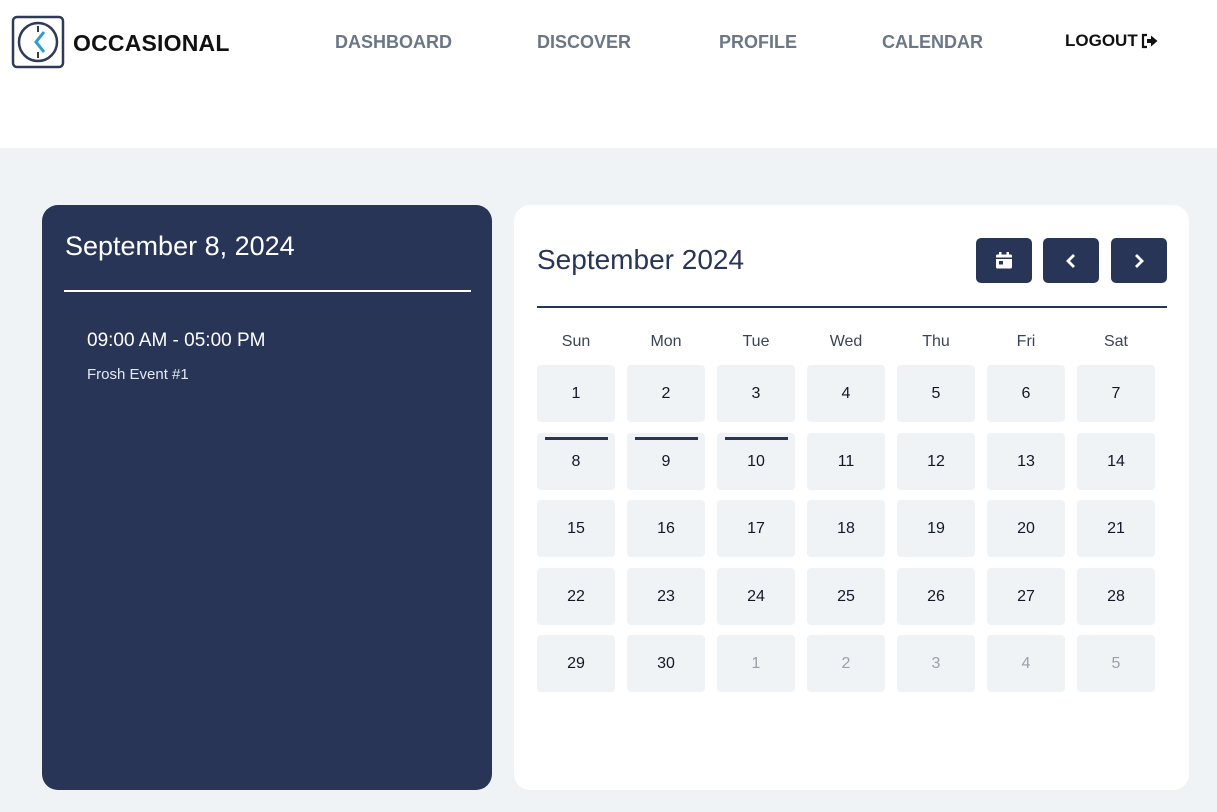 The height and width of the screenshot is (812, 1217). I want to click on weekday-label: Wed, so click(846, 341).